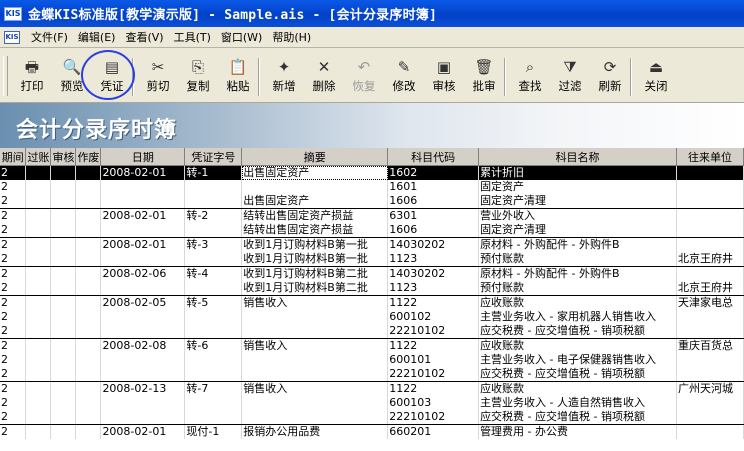  I want to click on toolbar-button-label: 恢复, so click(364, 86).